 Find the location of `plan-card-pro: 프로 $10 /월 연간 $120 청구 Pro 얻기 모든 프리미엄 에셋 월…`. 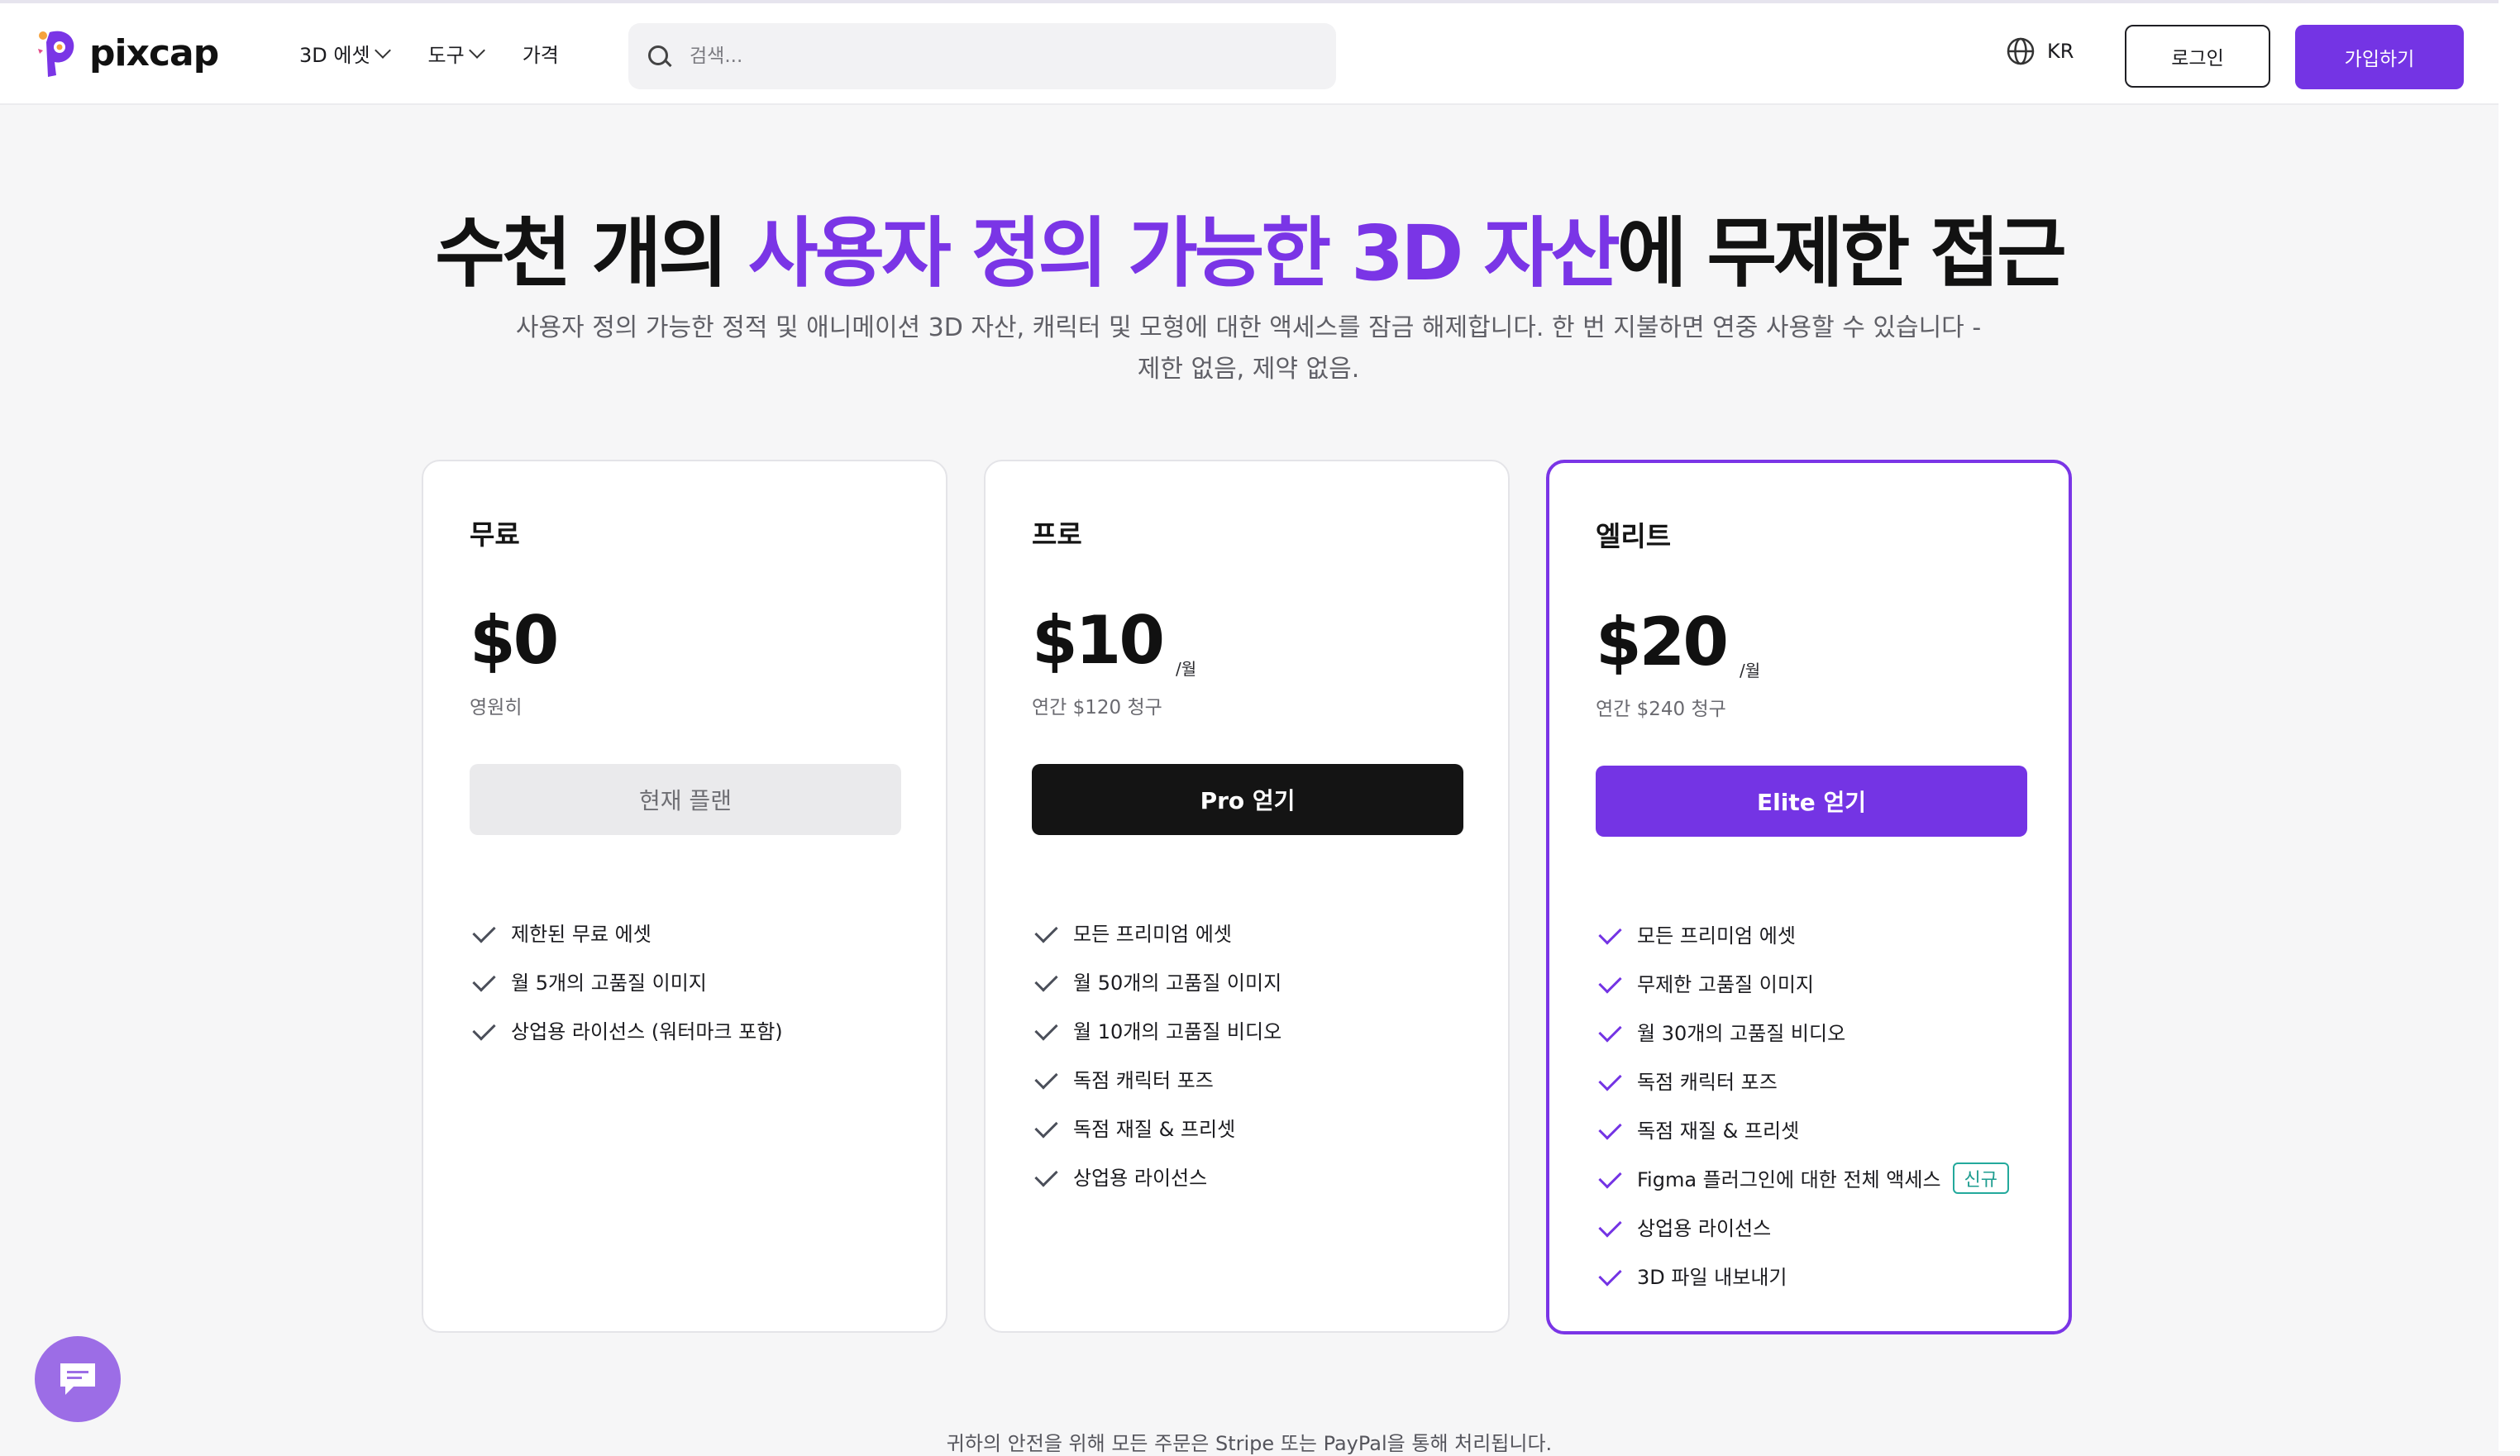

plan-card-pro: 프로 $10 /월 연간 $120 청구 Pro 얻기 모든 프리미엄 에셋 월… is located at coordinates (1247, 896).